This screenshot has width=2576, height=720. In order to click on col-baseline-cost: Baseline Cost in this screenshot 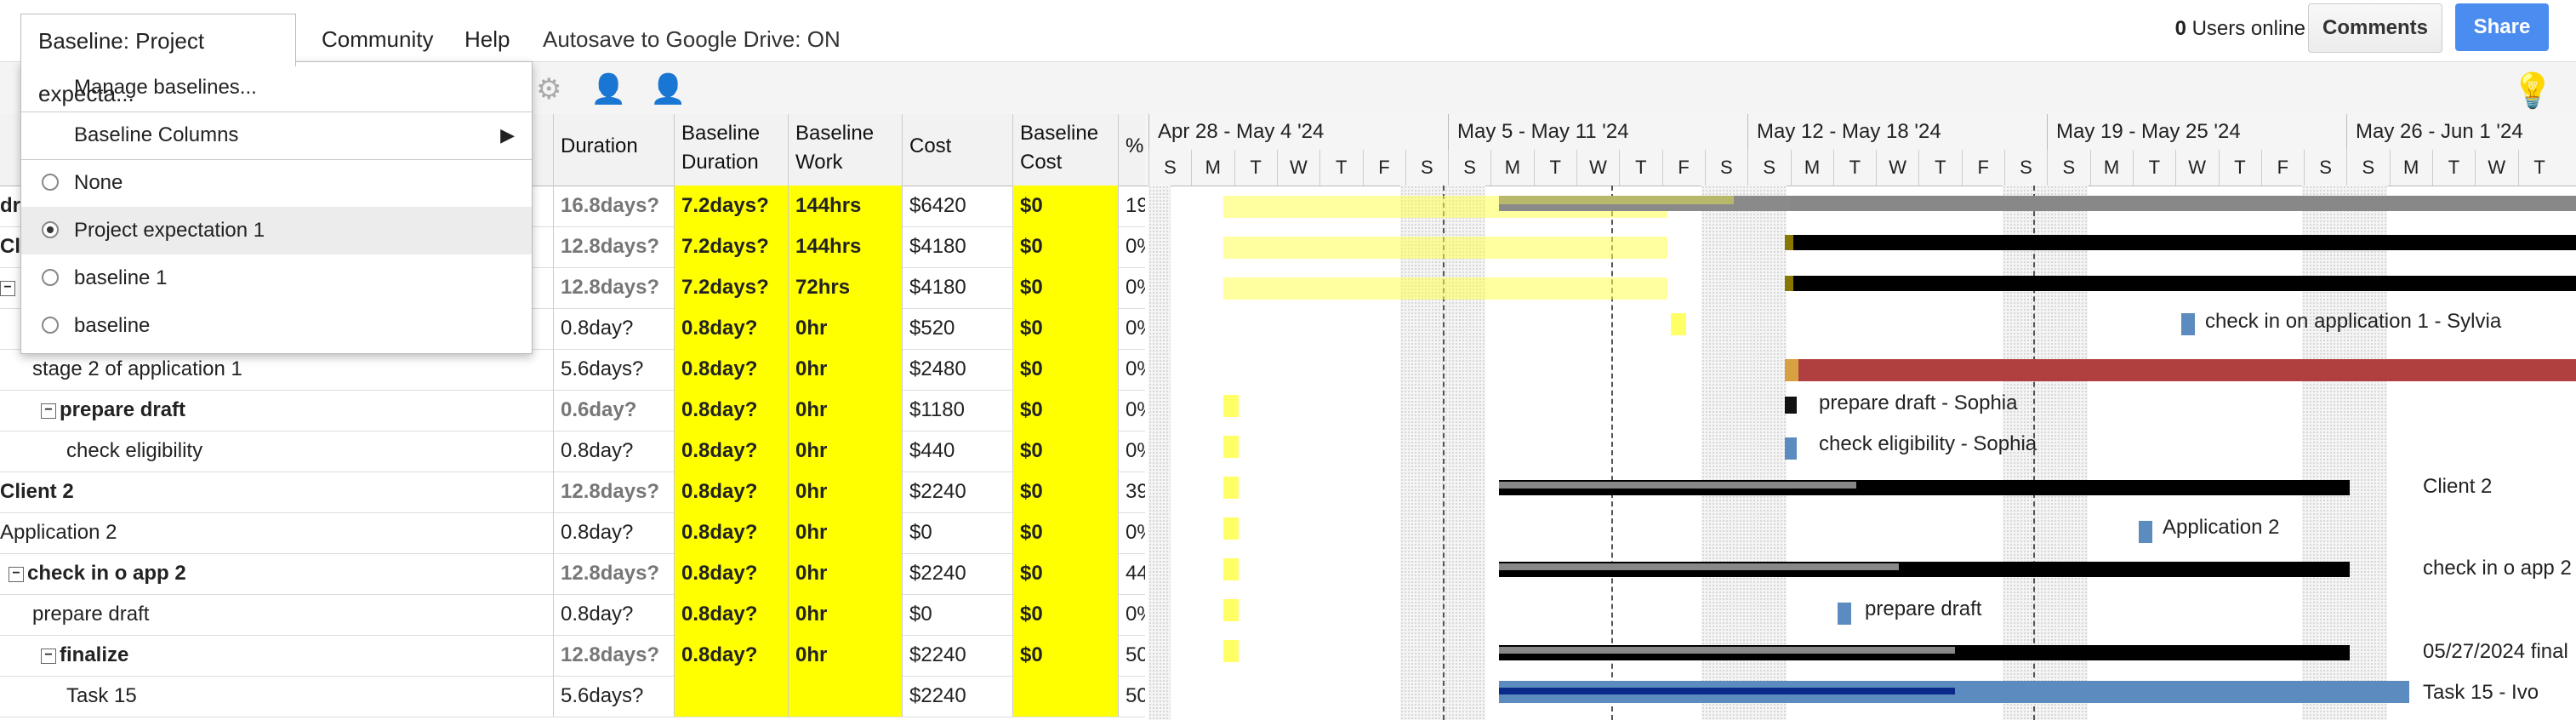, I will do `click(1065, 150)`.